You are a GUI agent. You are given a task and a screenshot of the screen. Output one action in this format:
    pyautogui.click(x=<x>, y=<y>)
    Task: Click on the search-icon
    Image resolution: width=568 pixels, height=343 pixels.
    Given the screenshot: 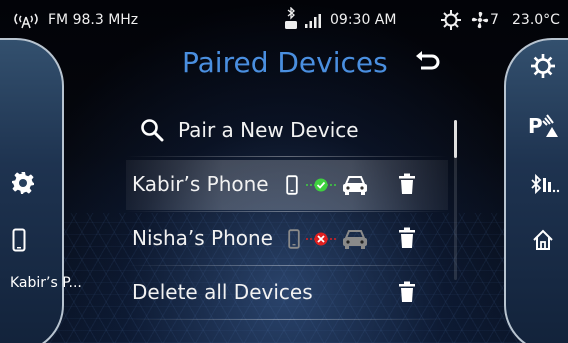 What is the action you would take?
    pyautogui.click(x=152, y=130)
    